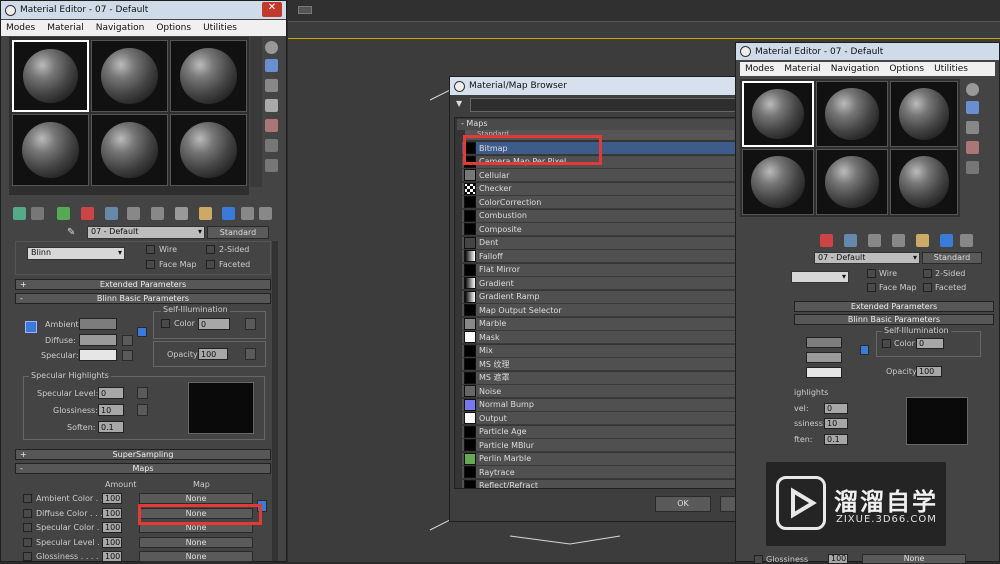 The image size is (1000, 564). What do you see at coordinates (27, 542) in the screenshot?
I see `map-spec-level-checkbox` at bounding box center [27, 542].